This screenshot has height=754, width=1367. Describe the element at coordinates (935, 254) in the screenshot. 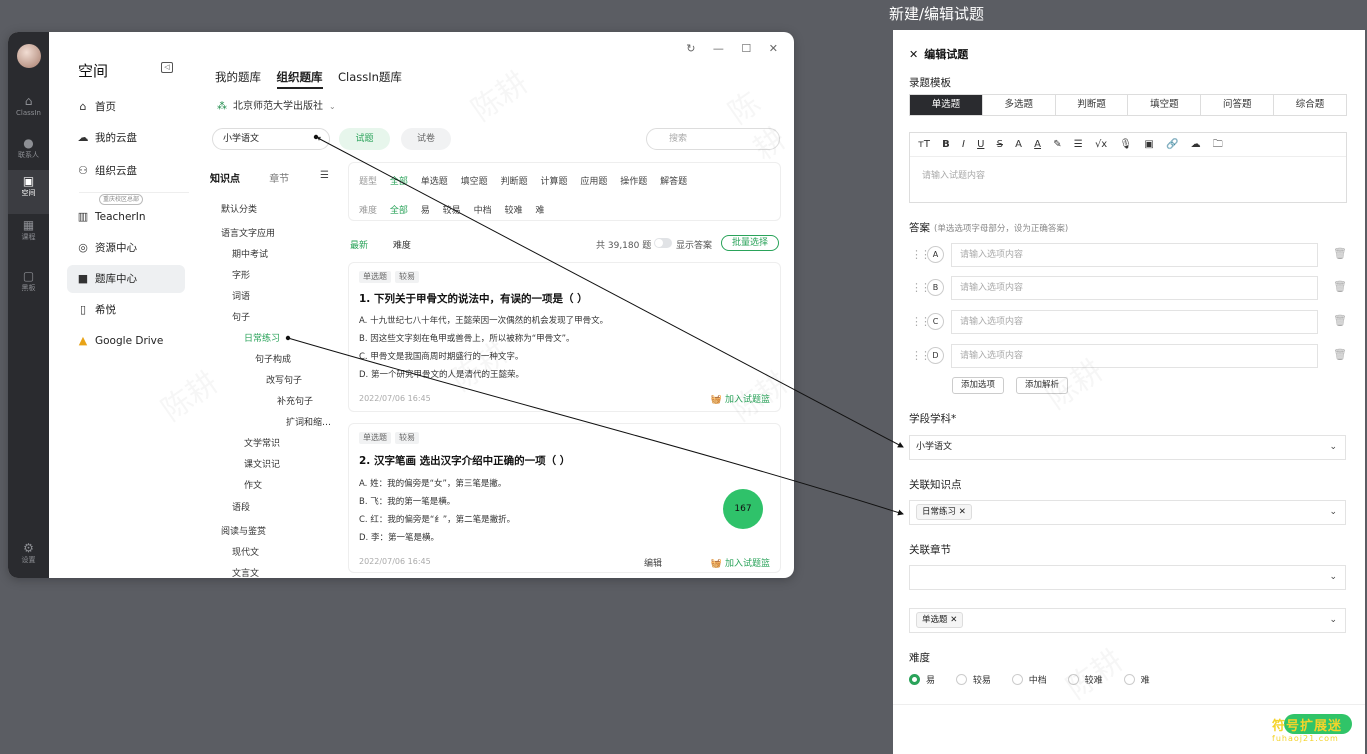

I see `option-letter-radio: A` at that location.